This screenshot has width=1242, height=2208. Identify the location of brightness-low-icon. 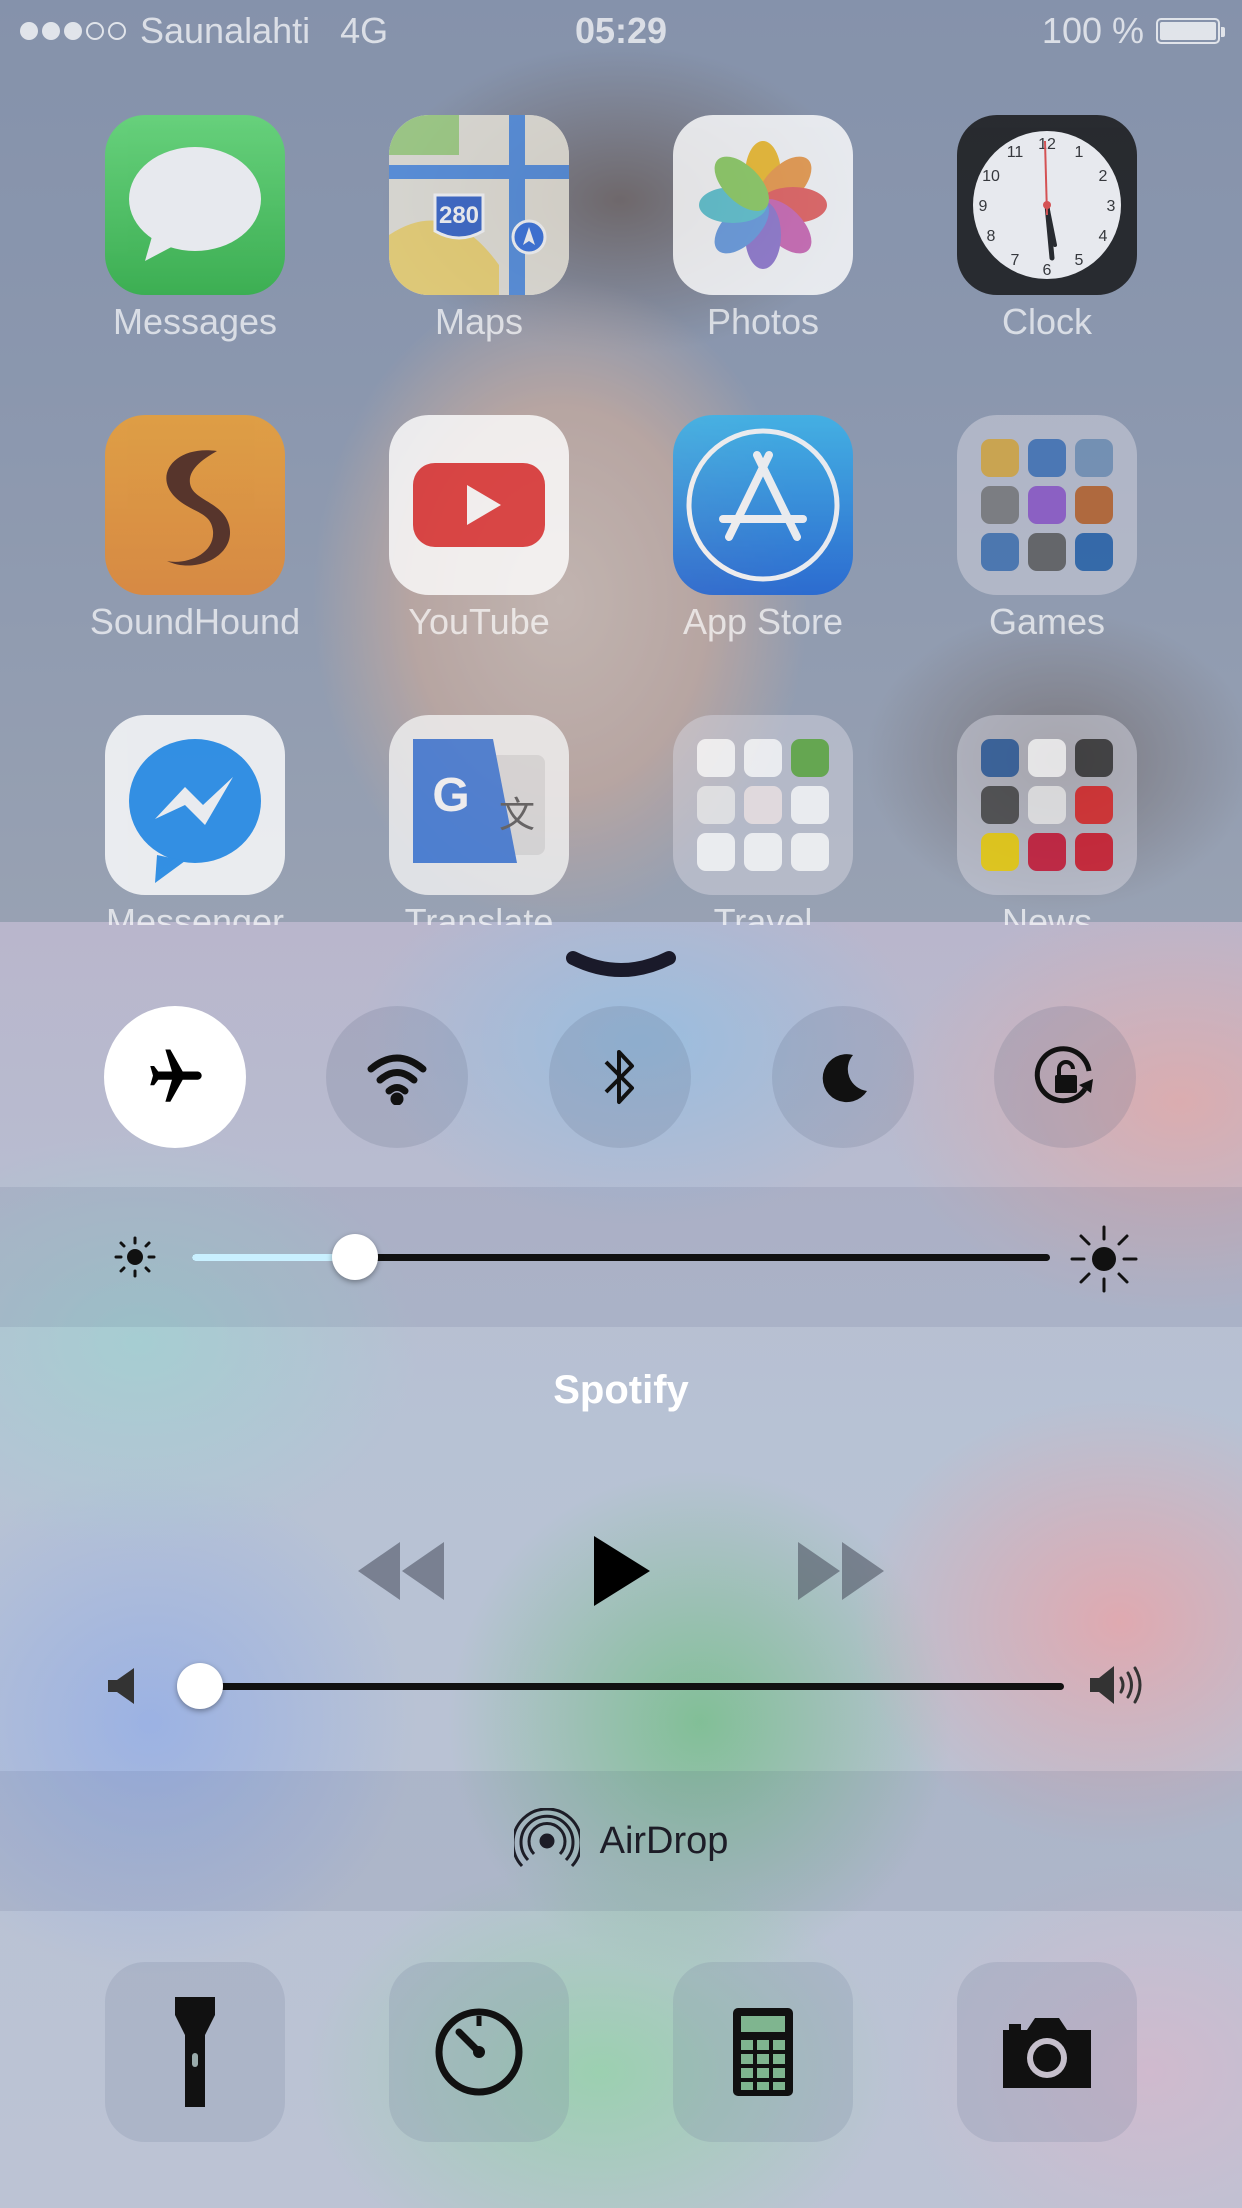
(135, 1257).